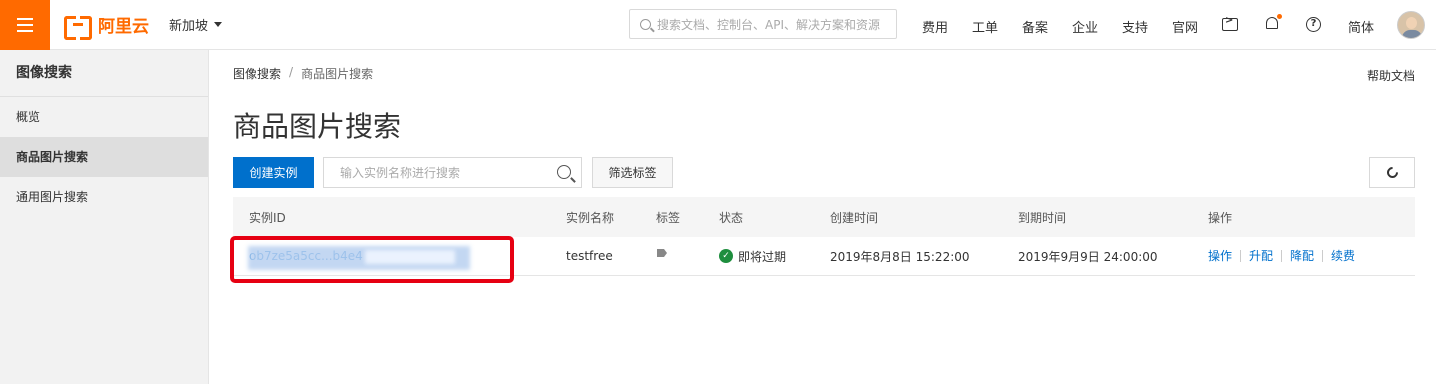 This screenshot has height=384, width=1436. Describe the element at coordinates (590, 217) in the screenshot. I see `col-header-name: 实例名称` at that location.